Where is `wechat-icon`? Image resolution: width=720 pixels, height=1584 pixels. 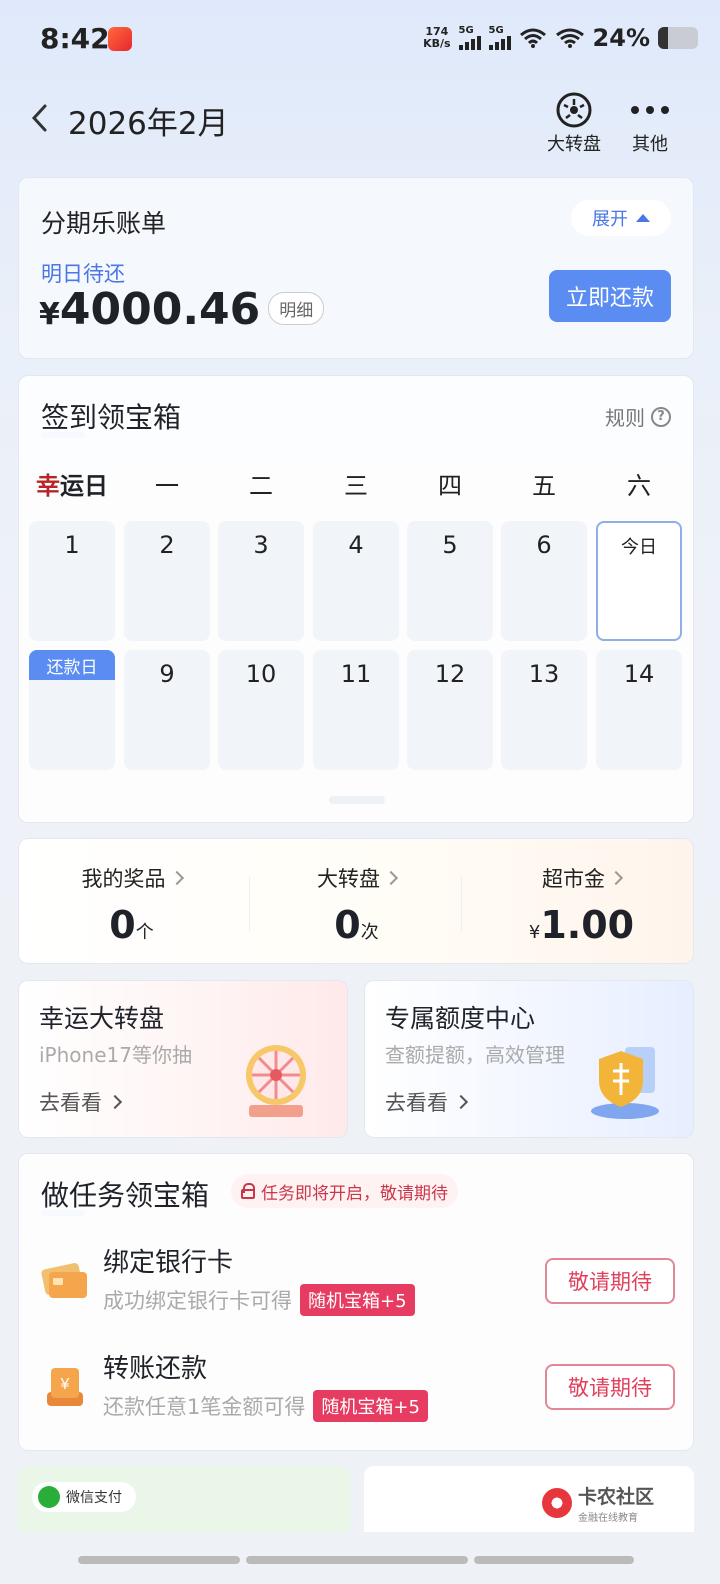 wechat-icon is located at coordinates (49, 1497).